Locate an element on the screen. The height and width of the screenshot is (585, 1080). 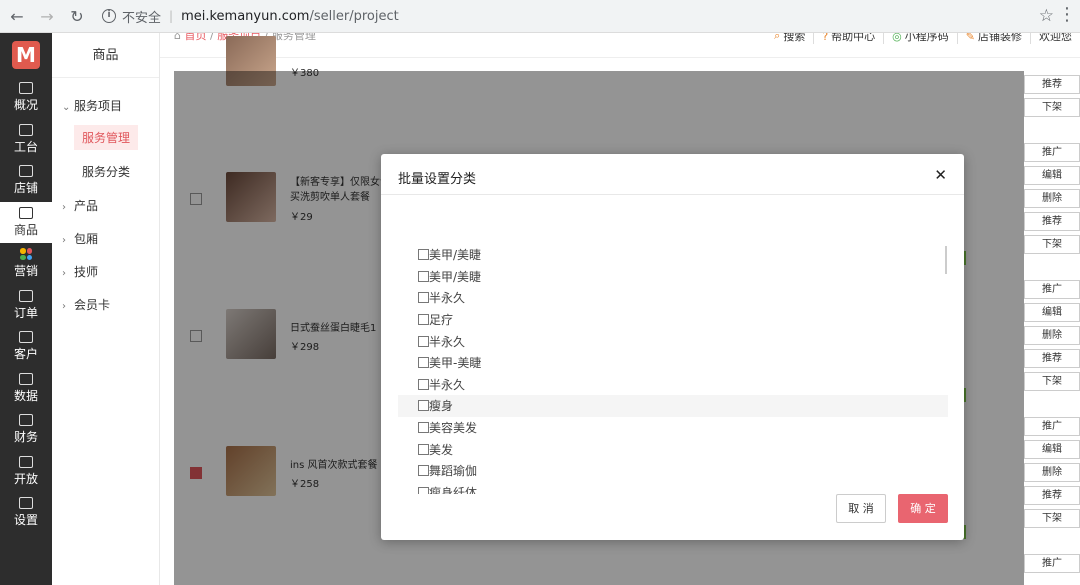
sub-item-service-manage: 服务管理 is located at coordinates (106, 137).